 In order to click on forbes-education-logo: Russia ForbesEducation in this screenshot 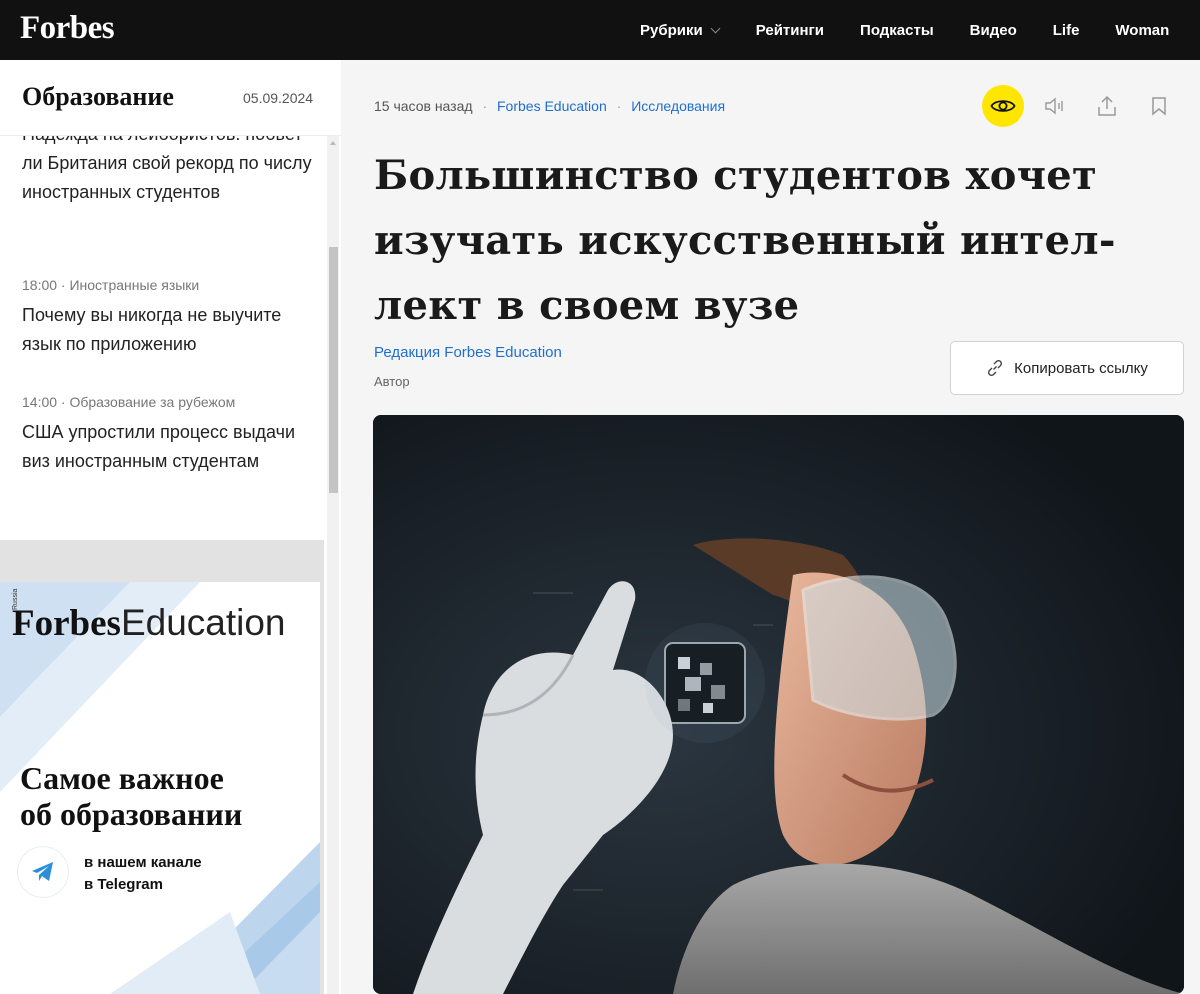, I will do `click(149, 617)`.